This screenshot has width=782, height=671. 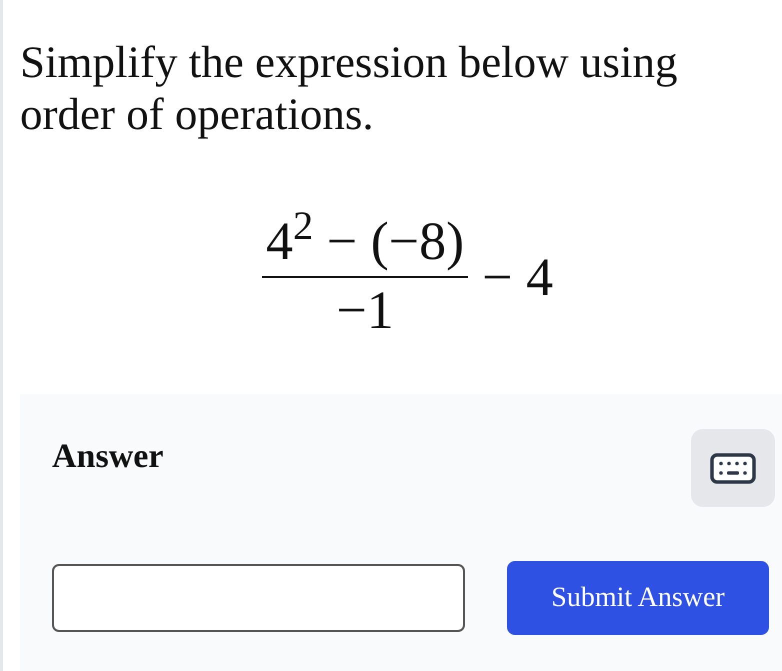 What do you see at coordinates (518, 277) in the screenshot?
I see `math-term: − 4` at bounding box center [518, 277].